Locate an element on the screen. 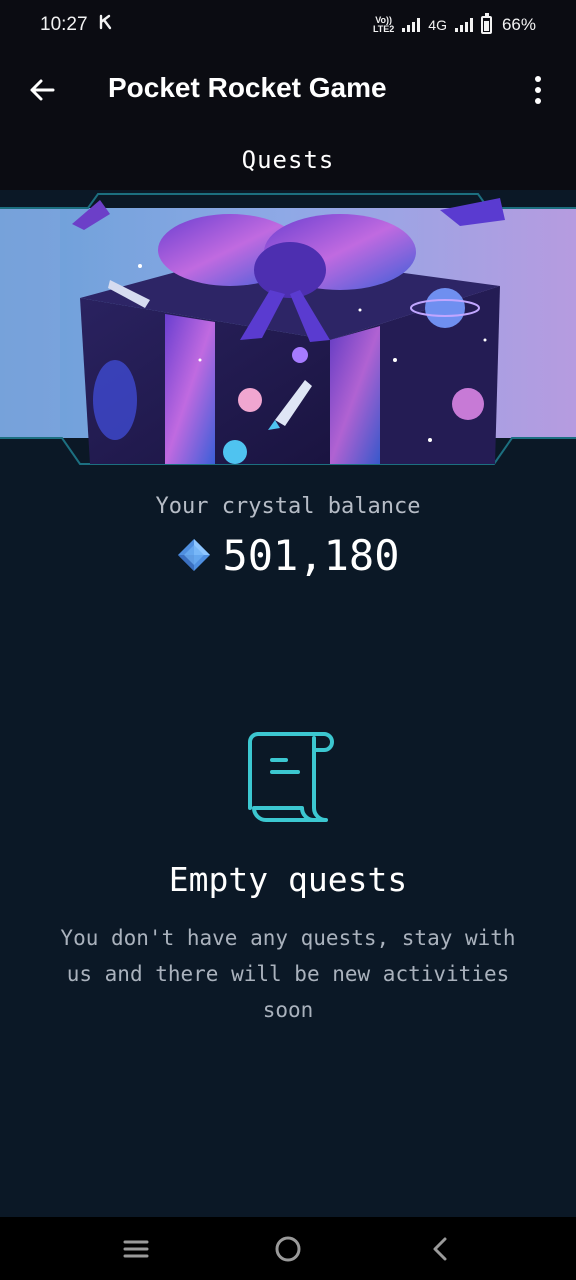  volte-indicator: Vo)) LTE2 is located at coordinates (383, 25).